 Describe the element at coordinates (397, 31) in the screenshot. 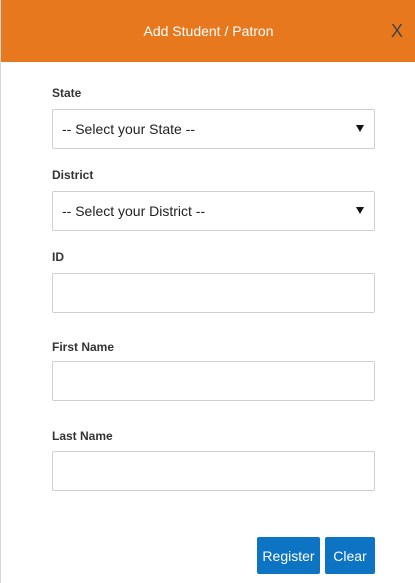

I see `close-button: X` at that location.